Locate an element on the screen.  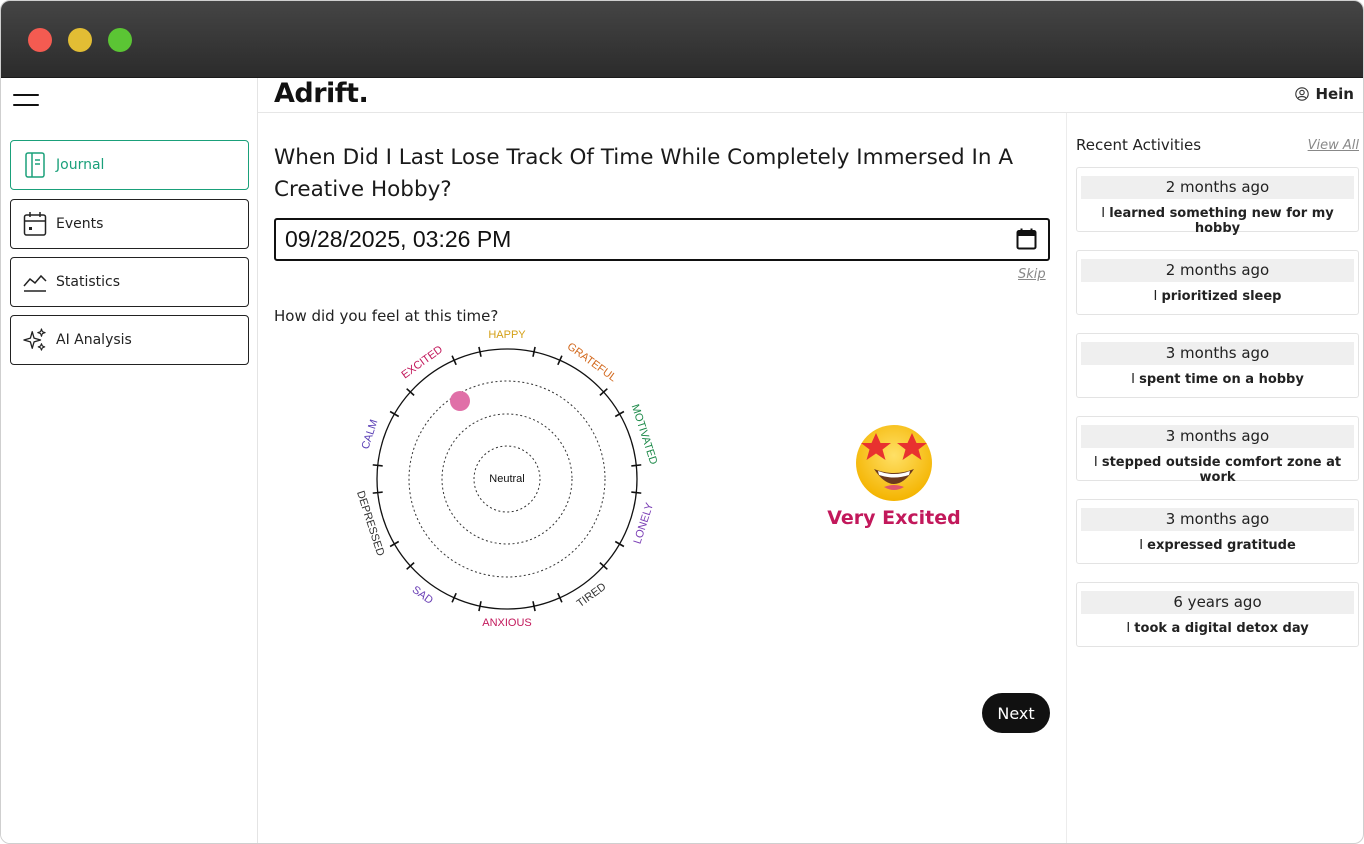
sidebar-item-label: Events is located at coordinates (80, 224).